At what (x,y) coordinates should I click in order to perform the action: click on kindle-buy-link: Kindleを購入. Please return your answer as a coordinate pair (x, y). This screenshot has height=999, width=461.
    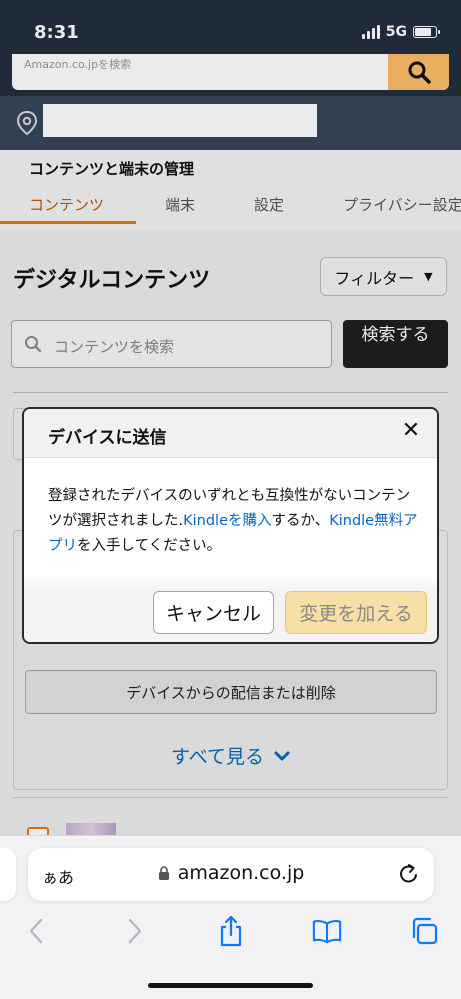
    Looking at the image, I should click on (227, 521).